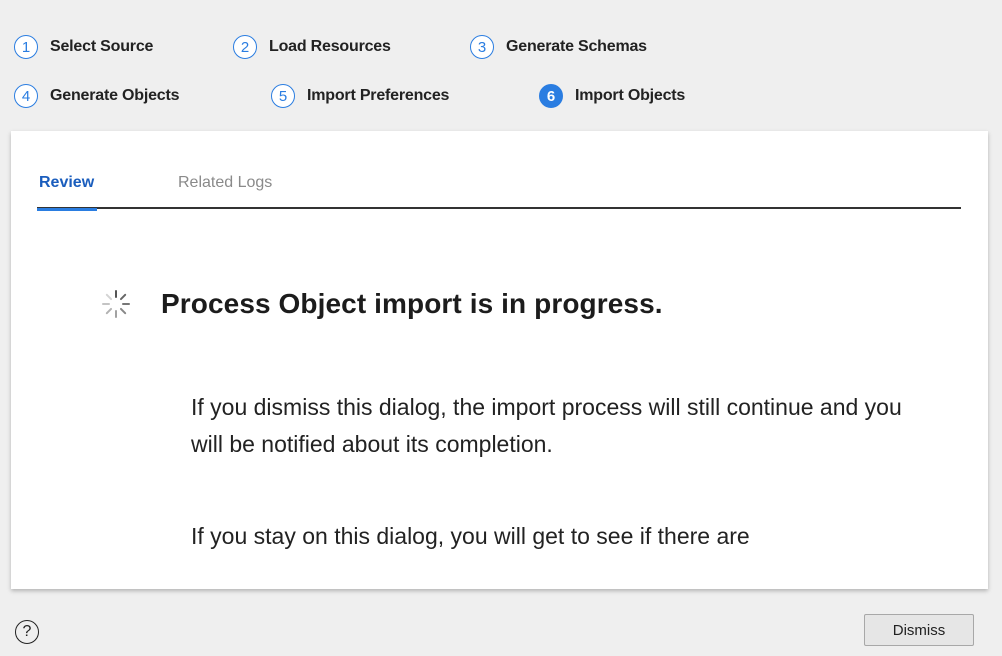  I want to click on status-headline-row: Process Object import is in progress., so click(382, 304).